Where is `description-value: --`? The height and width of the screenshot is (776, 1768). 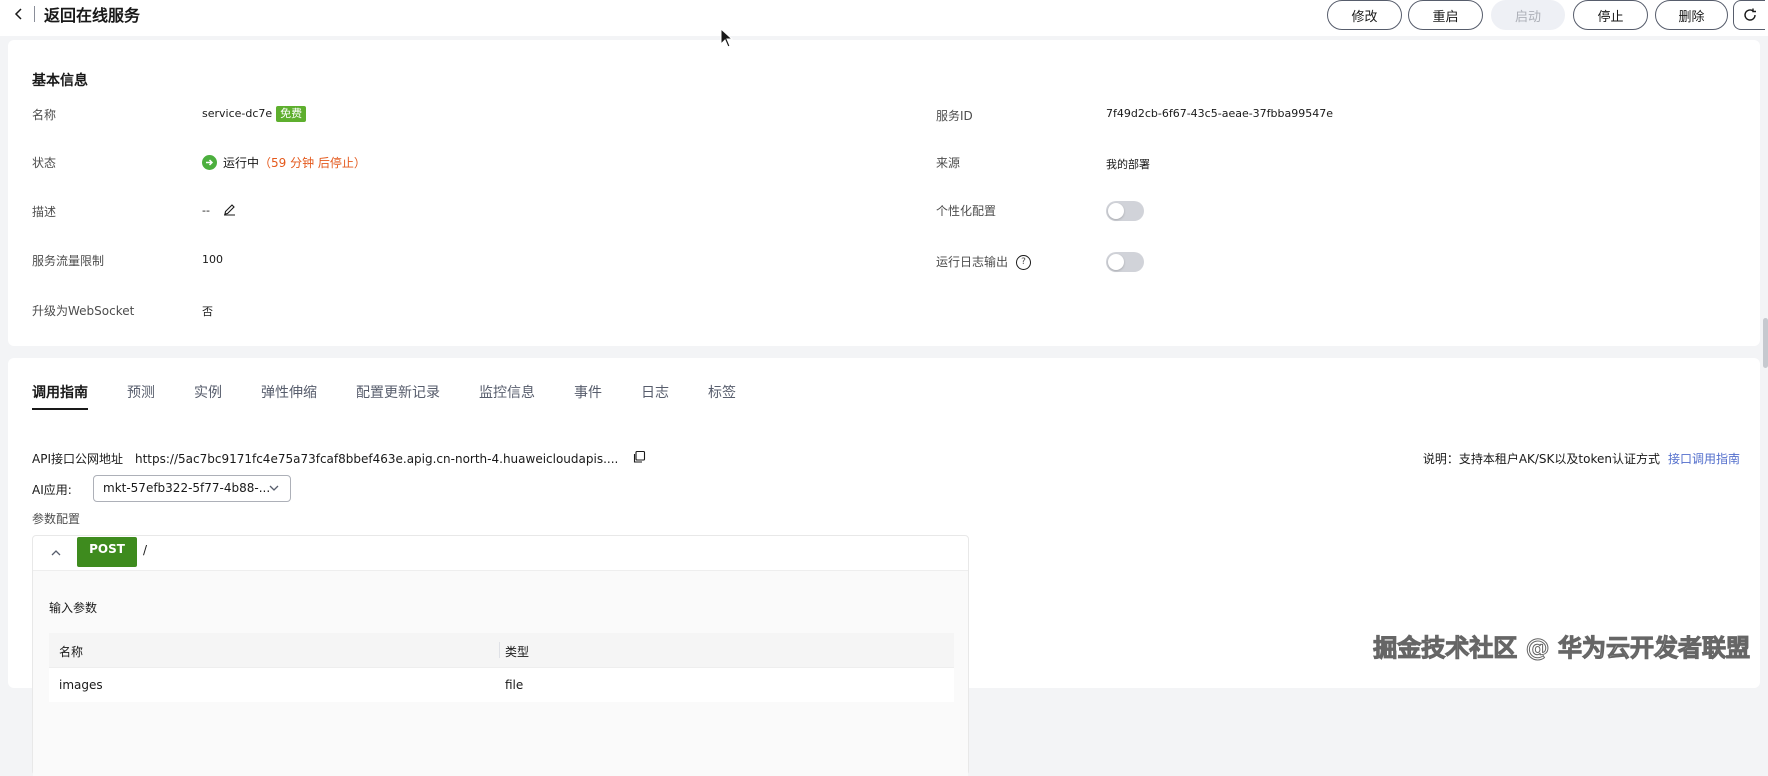
description-value: -- is located at coordinates (206, 210).